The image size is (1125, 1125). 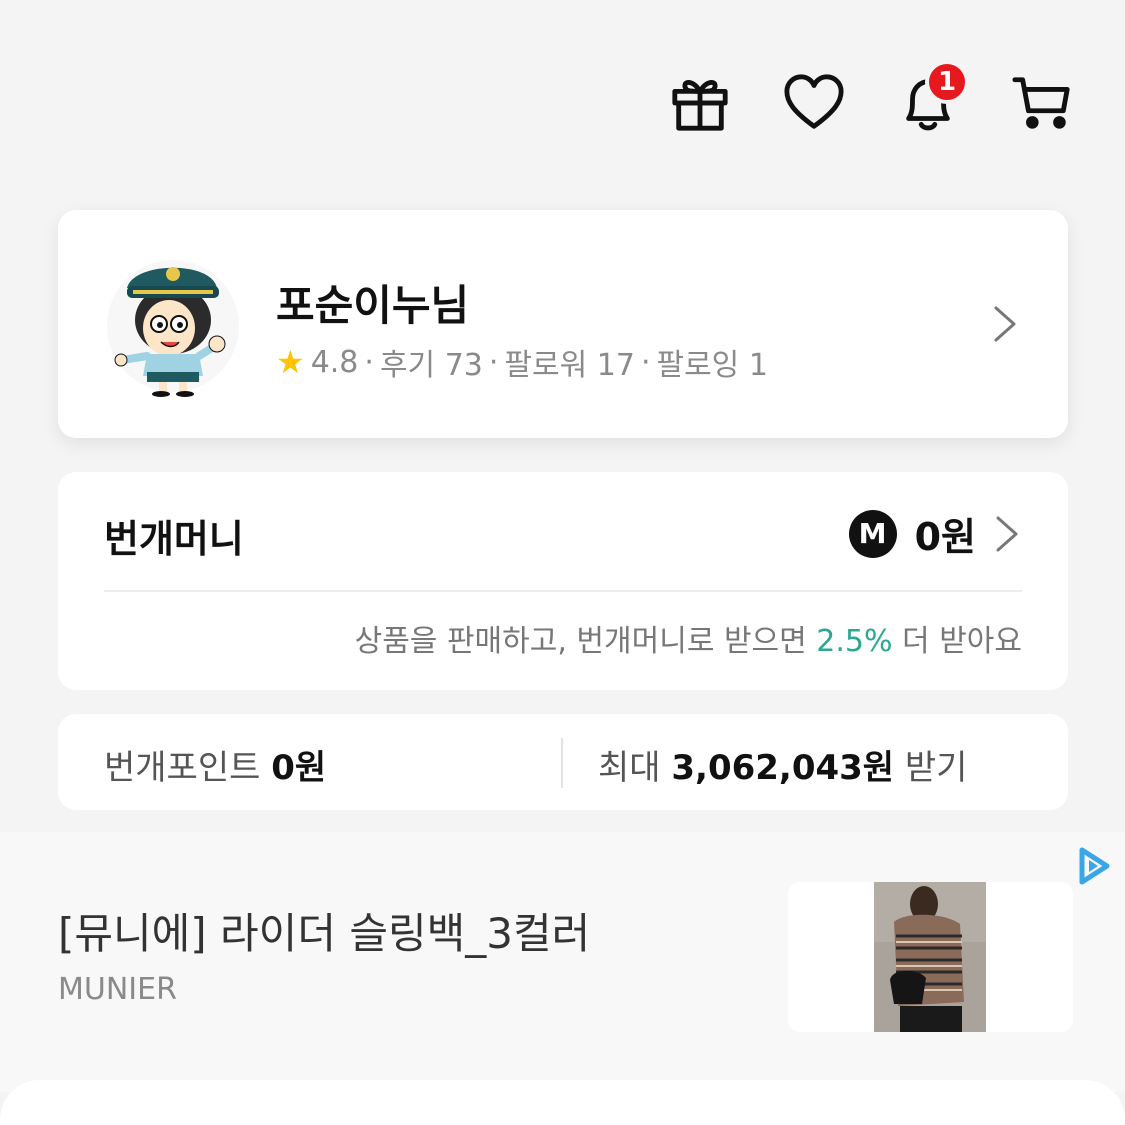 I want to click on ad-brand: MUNIER, so click(x=117, y=989).